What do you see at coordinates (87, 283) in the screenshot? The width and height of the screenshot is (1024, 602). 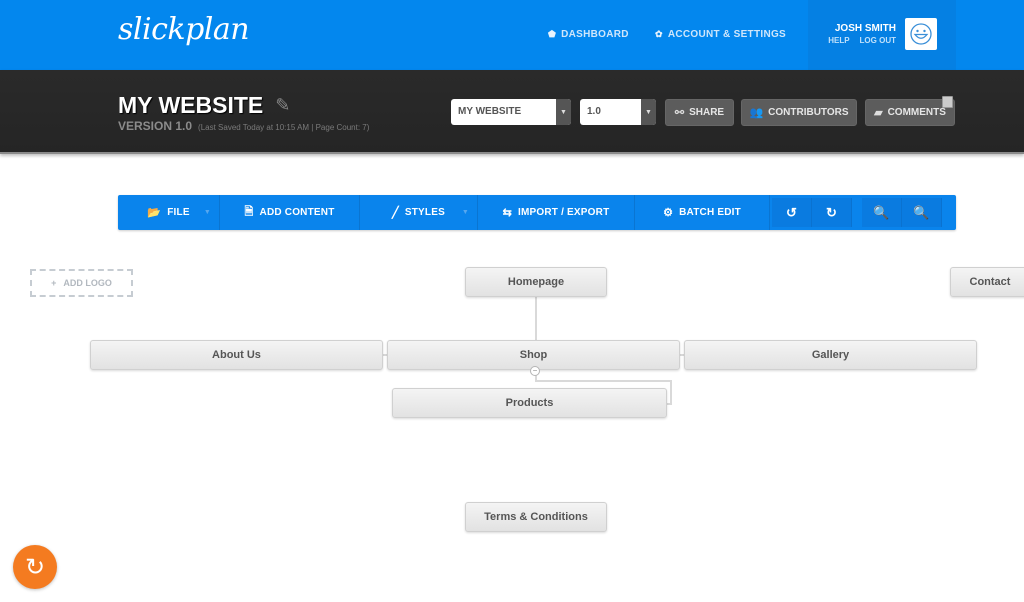 I see `add-logo-label: ADD LOGO` at bounding box center [87, 283].